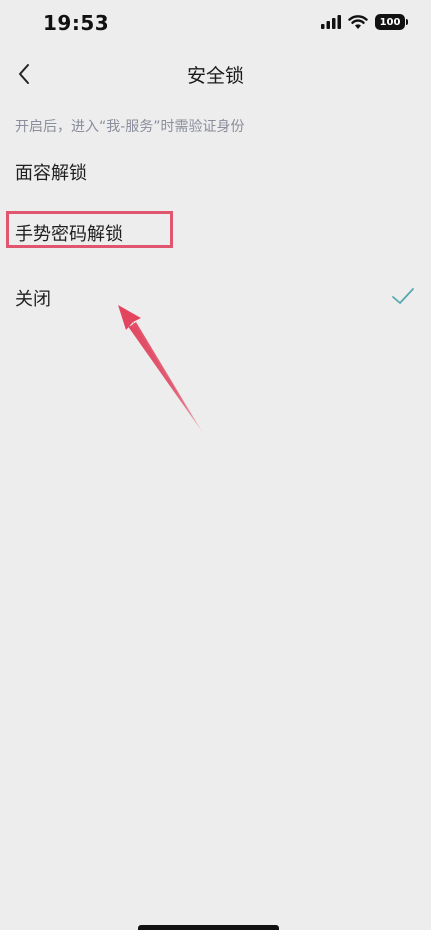 The height and width of the screenshot is (930, 431). I want to click on status-icons: 100, so click(364, 22).